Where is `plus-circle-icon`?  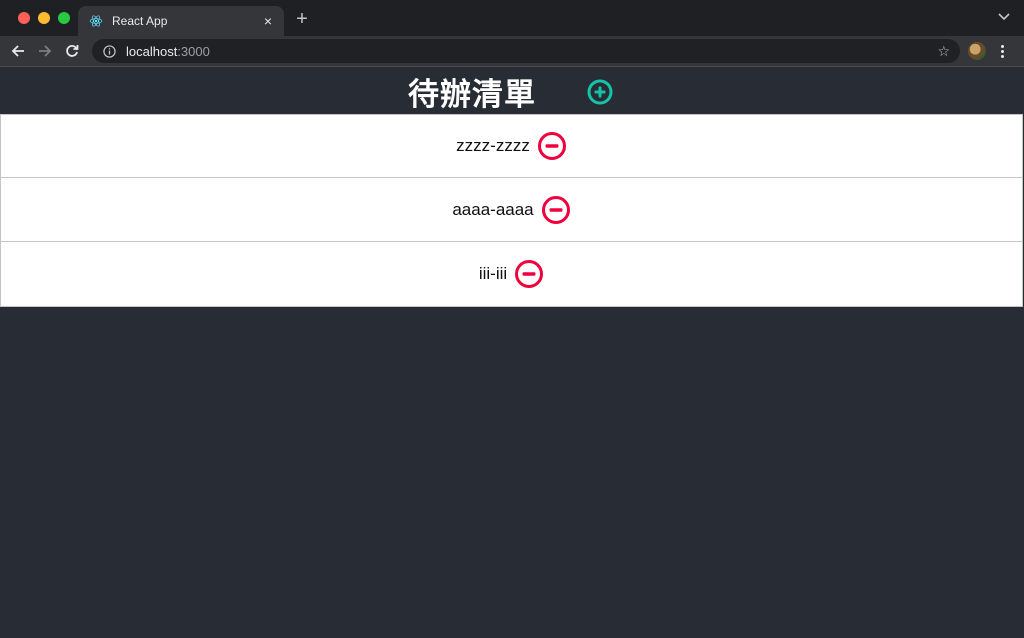 plus-circle-icon is located at coordinates (600, 92).